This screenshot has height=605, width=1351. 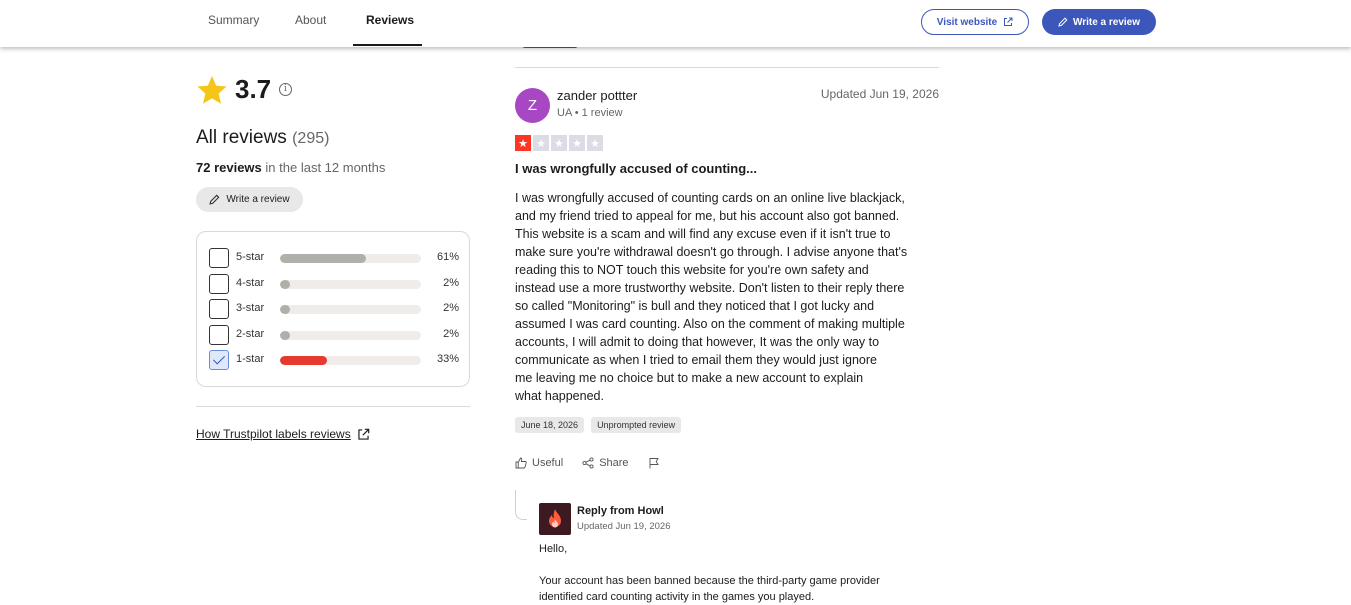 What do you see at coordinates (548, 463) in the screenshot?
I see `useful-label: Useful` at bounding box center [548, 463].